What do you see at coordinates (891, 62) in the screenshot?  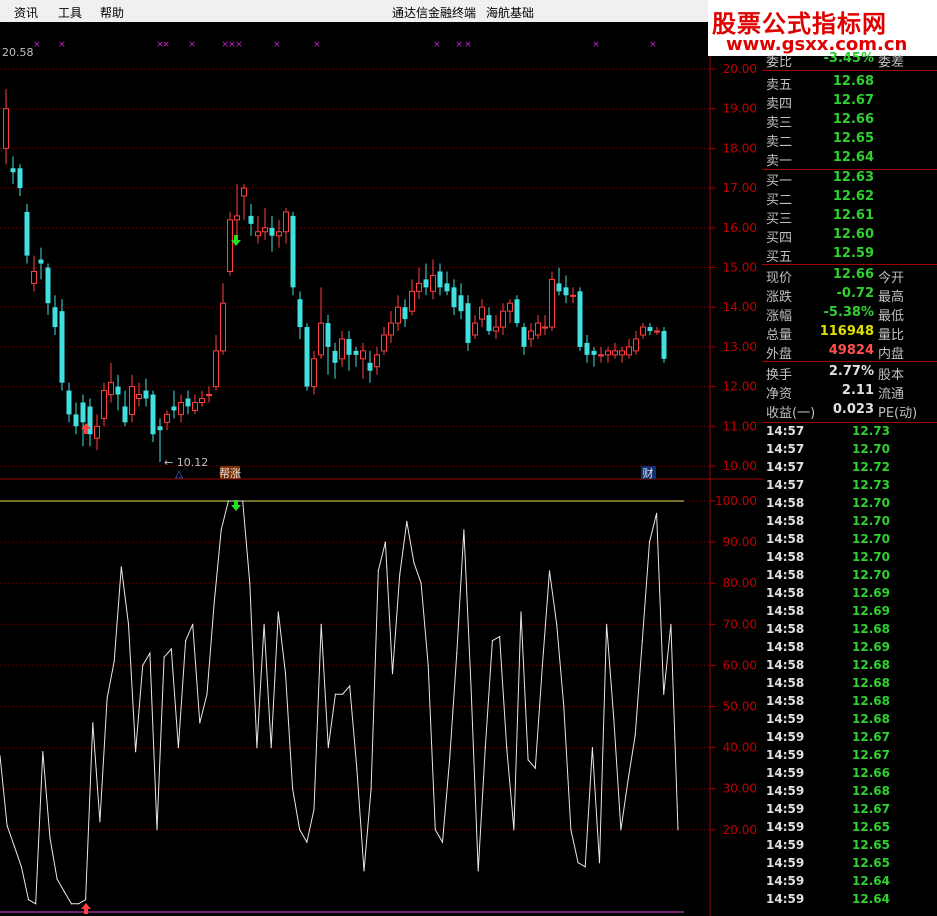 I see `quote-ext-label: 委差` at bounding box center [891, 62].